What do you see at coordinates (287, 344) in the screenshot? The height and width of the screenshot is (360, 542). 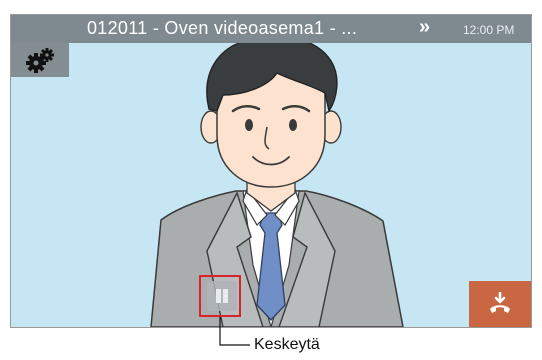 I see `pause-callout-label: Keskeytä` at bounding box center [287, 344].